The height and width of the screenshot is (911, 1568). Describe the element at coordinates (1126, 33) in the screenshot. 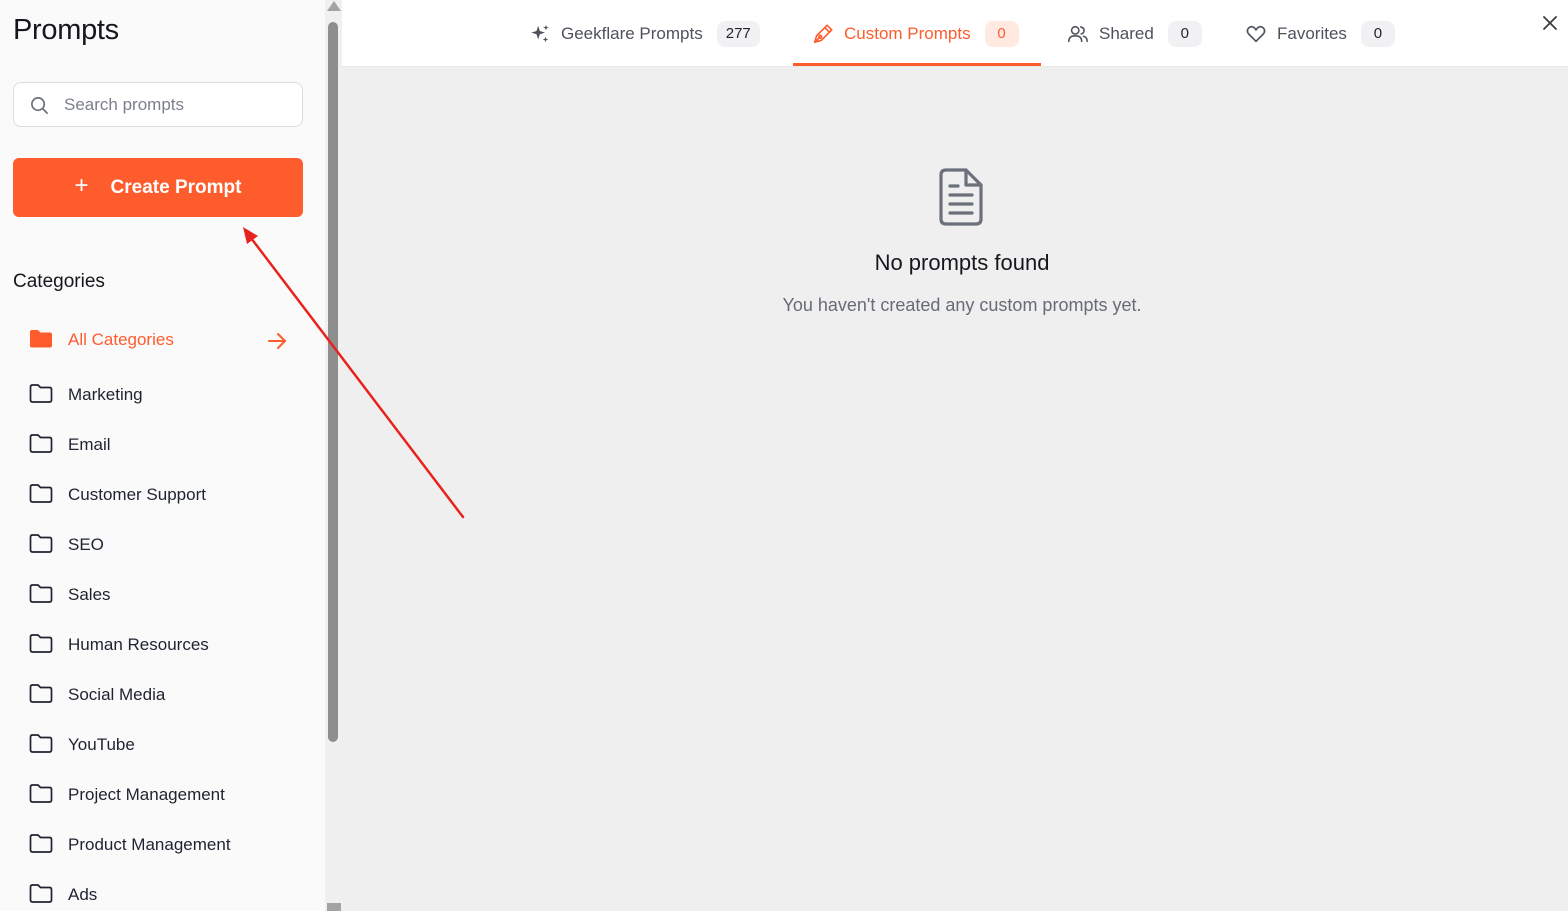

I see `tab-label: Shared` at that location.